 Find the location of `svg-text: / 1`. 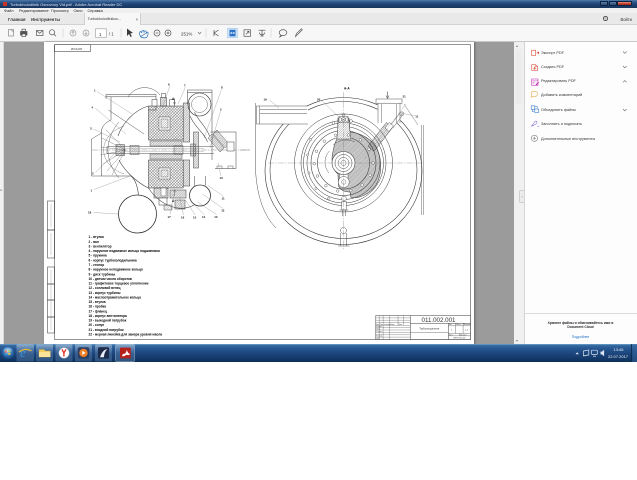

svg-text: / 1 is located at coordinates (111, 34).